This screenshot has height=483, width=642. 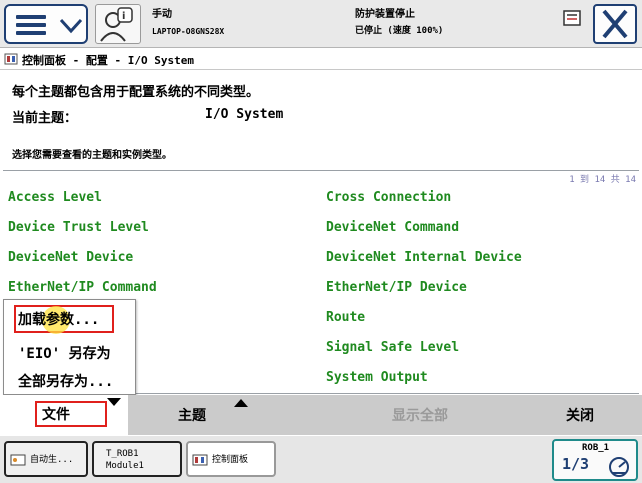 What do you see at coordinates (596, 448) in the screenshot?
I see `robot-name: ROB_1` at bounding box center [596, 448].